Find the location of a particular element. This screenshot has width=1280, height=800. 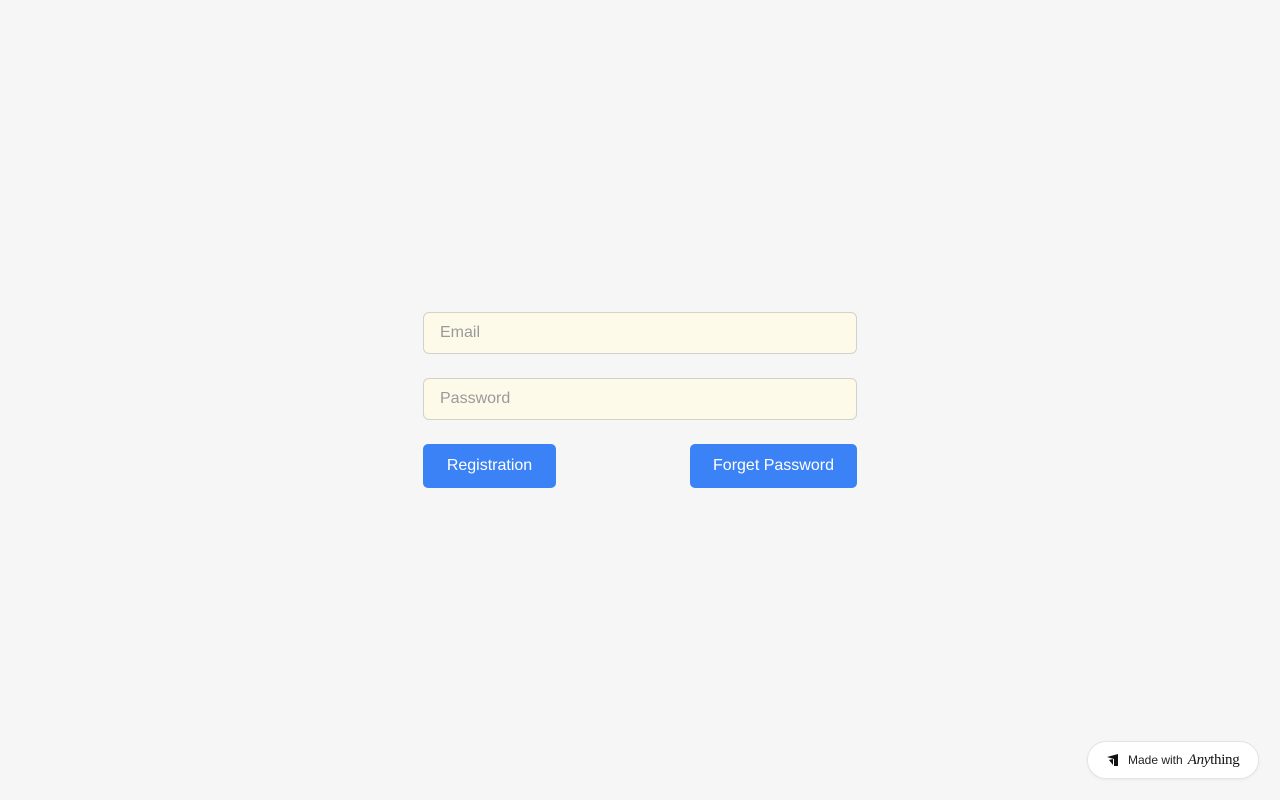

badge-made-with-label: Made with is located at coordinates (1155, 760).